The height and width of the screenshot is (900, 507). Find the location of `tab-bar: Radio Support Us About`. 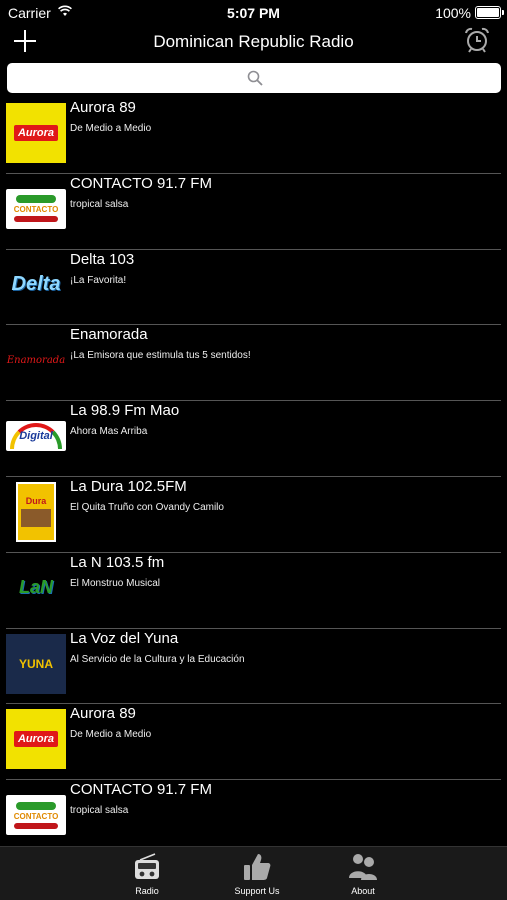

tab-bar: Radio Support Us About is located at coordinates (253, 873).